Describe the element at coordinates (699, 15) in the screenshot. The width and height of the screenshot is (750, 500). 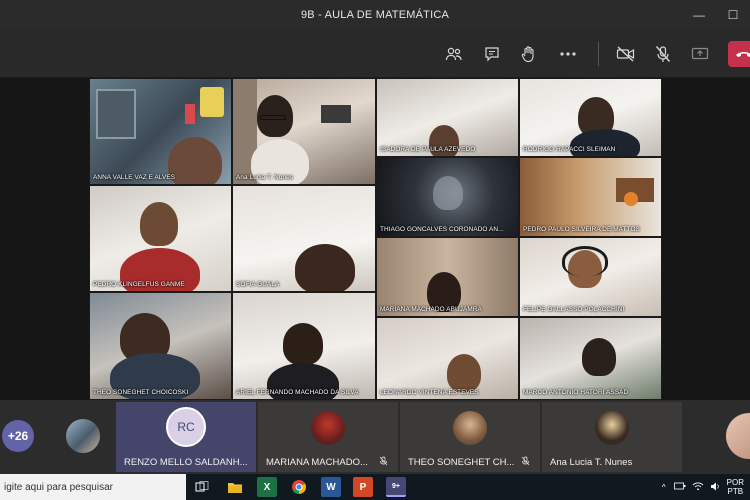
I see `minimize-button: —` at that location.